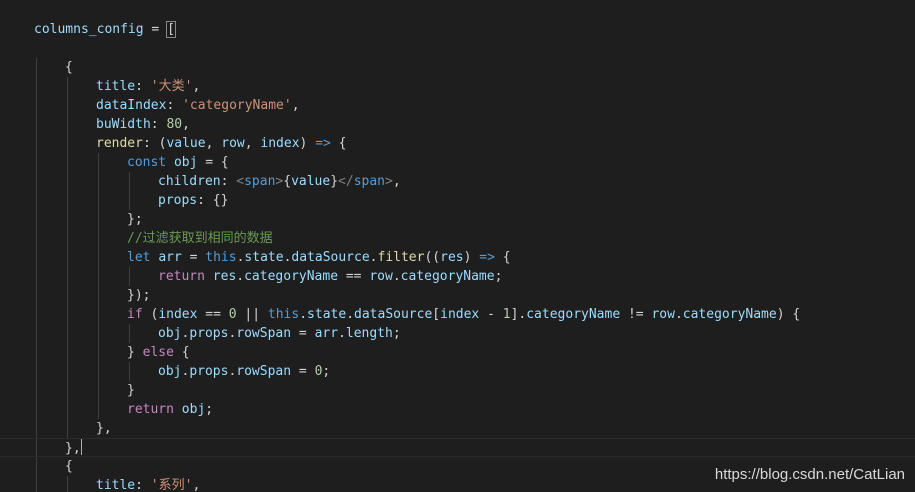 This screenshot has width=915, height=492. Describe the element at coordinates (457, 390) in the screenshot. I see `code-line: }` at that location.